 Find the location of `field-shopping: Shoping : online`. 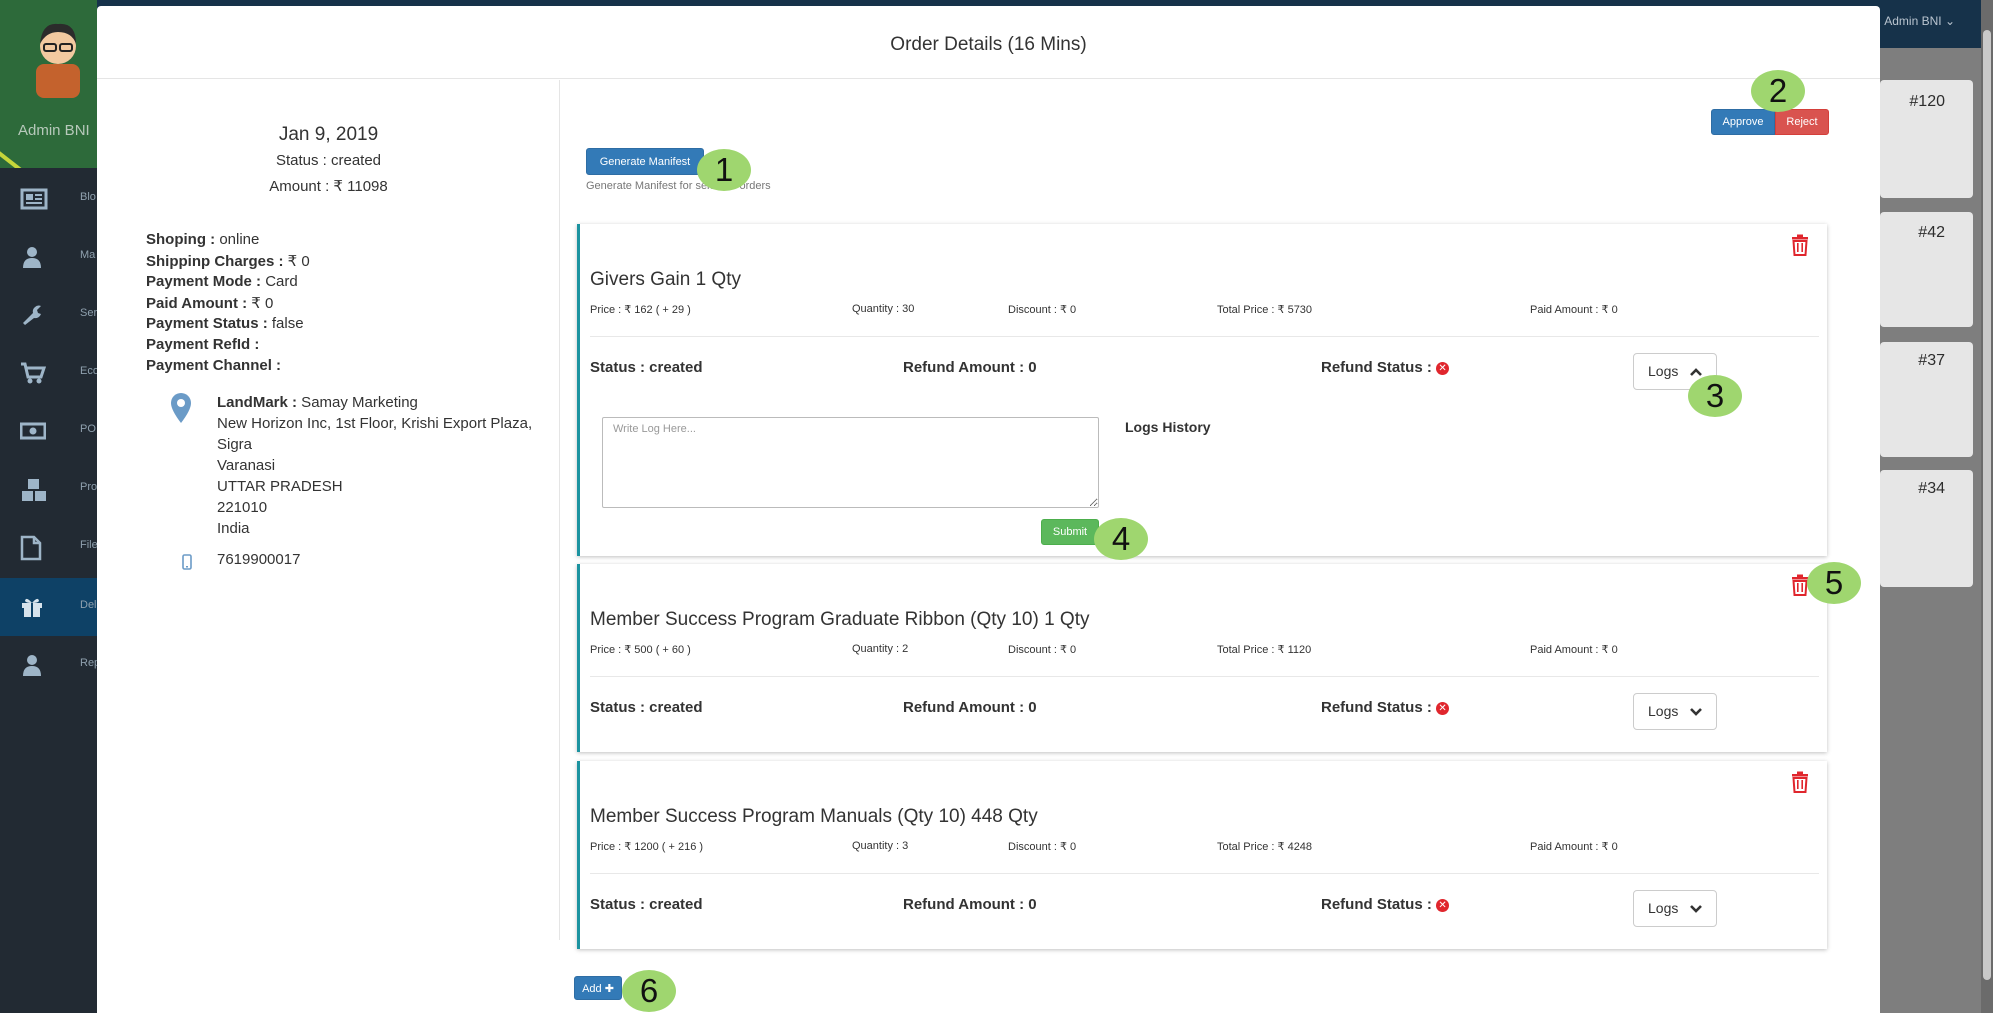

field-shopping: Shoping : online is located at coordinates (202, 239).